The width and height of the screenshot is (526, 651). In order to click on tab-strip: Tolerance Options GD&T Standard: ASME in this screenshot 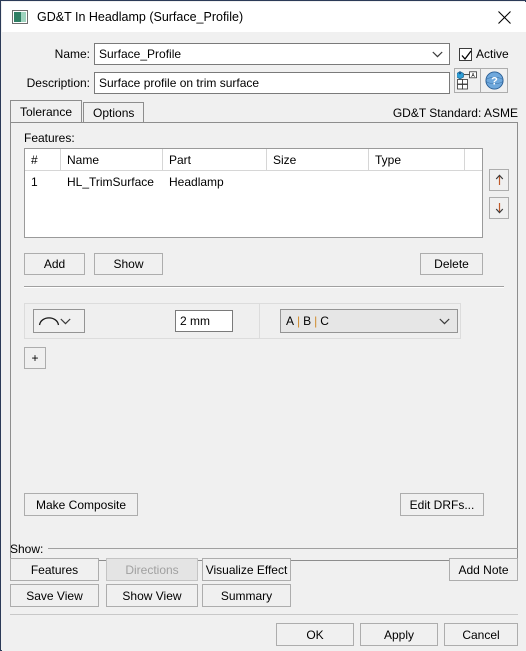, I will do `click(264, 111)`.